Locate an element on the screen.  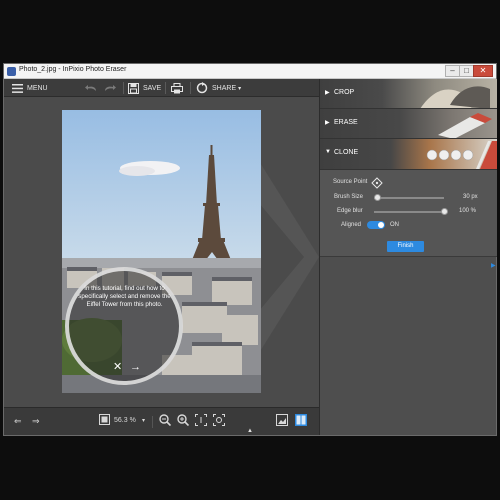
menu-button: MENU is located at coordinates (30, 88).